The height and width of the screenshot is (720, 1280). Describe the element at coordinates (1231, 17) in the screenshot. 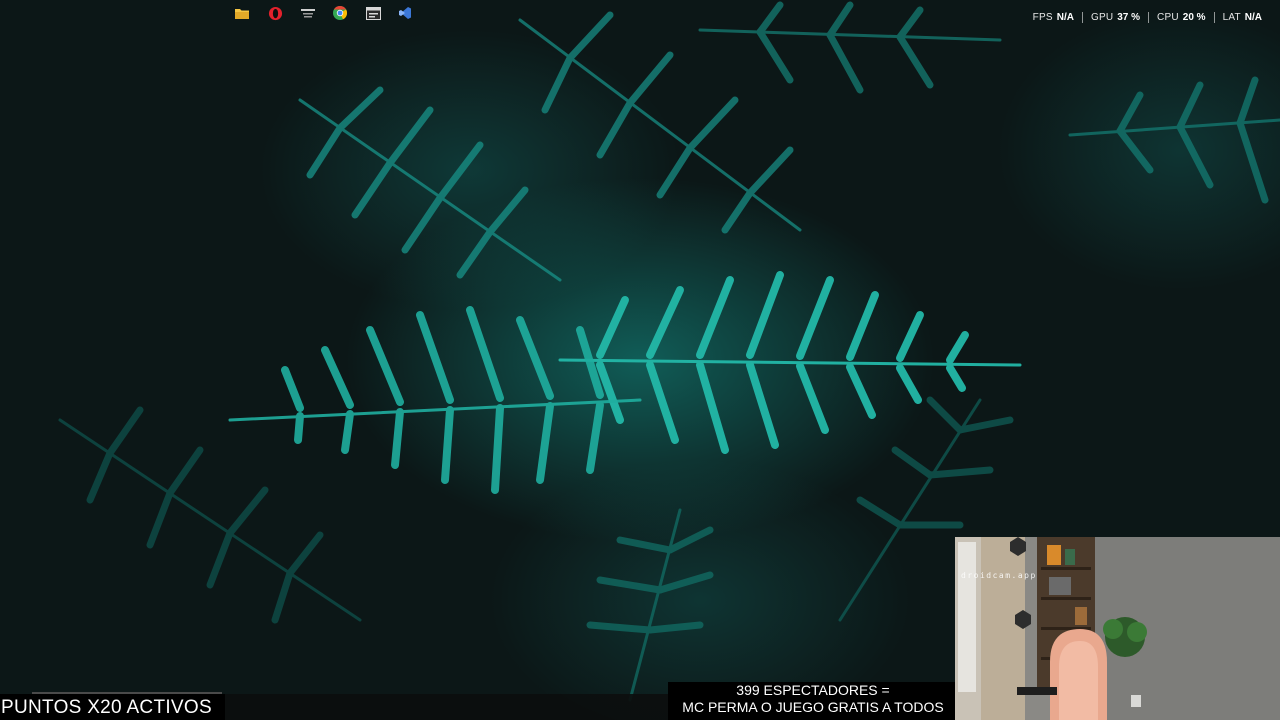

I see `latency-label: LAT` at that location.